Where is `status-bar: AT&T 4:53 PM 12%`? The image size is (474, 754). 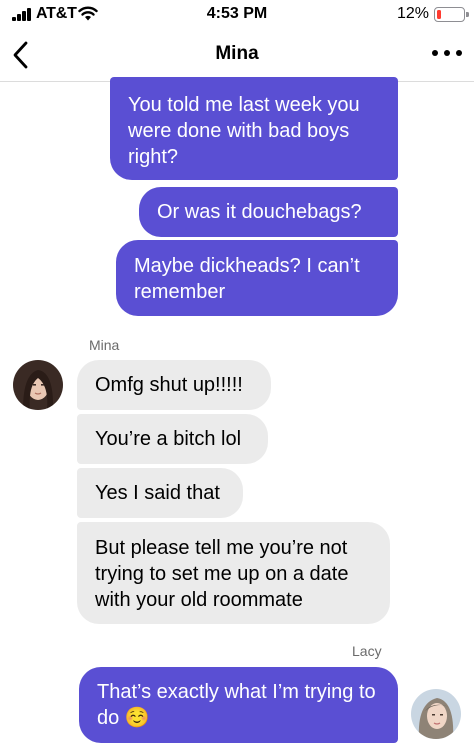 status-bar: AT&T 4:53 PM 12% is located at coordinates (237, 15).